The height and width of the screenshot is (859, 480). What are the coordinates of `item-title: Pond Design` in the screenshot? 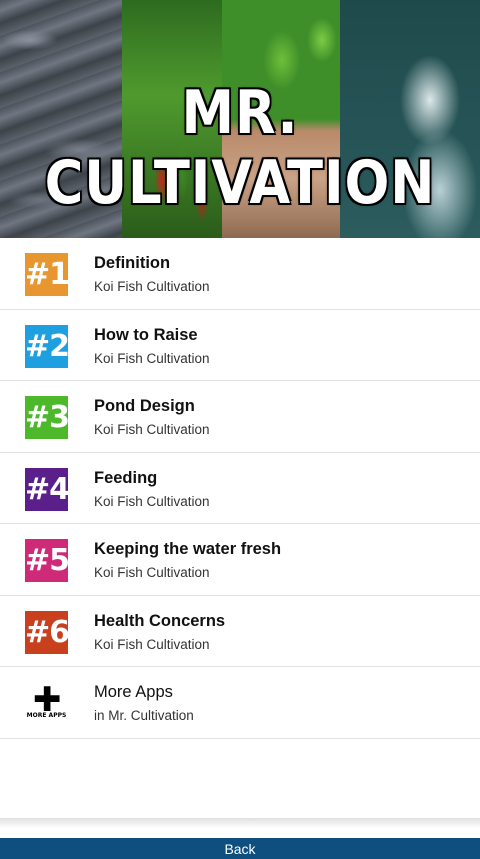 It's located at (144, 406).